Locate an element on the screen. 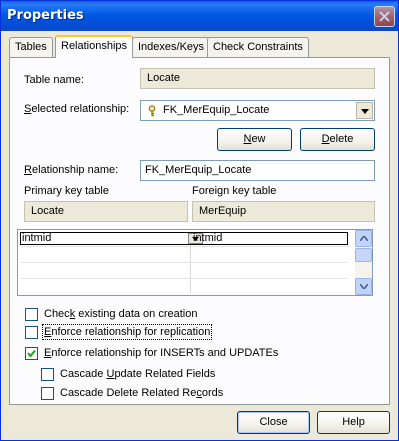  cascade-delete-label: Cascade Delete Related Records is located at coordinates (141, 393).